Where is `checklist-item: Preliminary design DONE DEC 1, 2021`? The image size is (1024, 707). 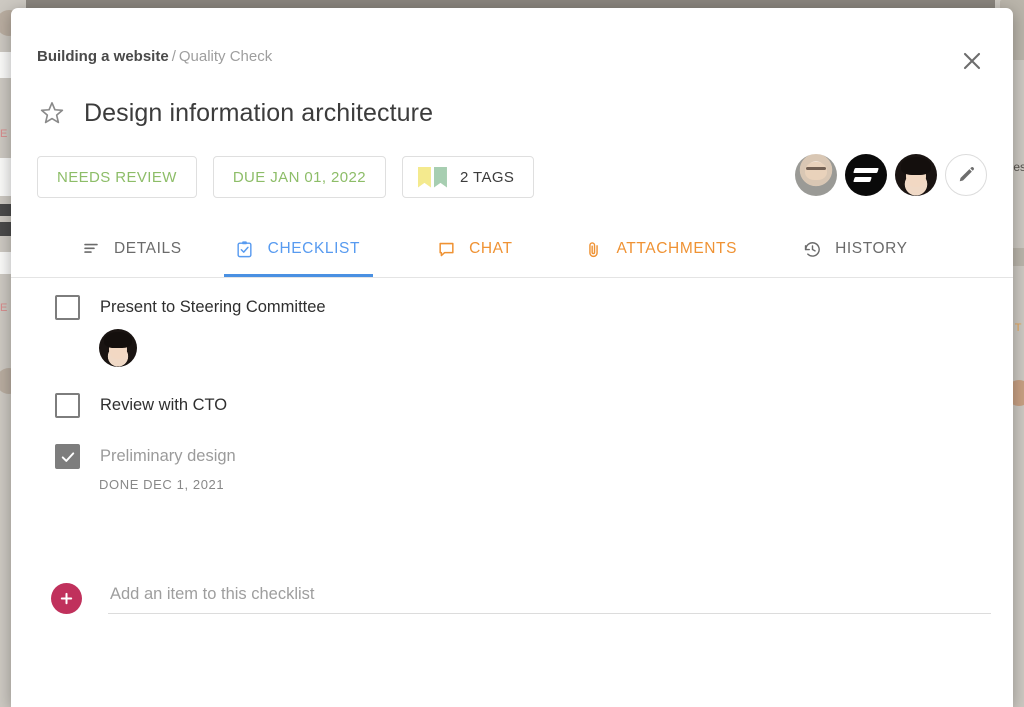
checklist-item: Preliminary design DONE DEC 1, 2021 is located at coordinates (512, 455).